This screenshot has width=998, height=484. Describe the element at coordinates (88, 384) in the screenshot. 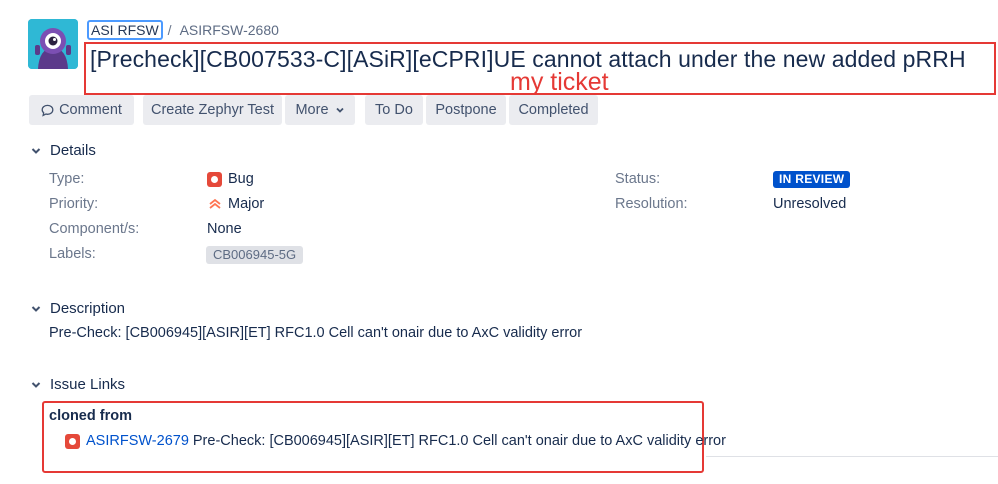

I see `issue-links-heading: Issue Links` at that location.